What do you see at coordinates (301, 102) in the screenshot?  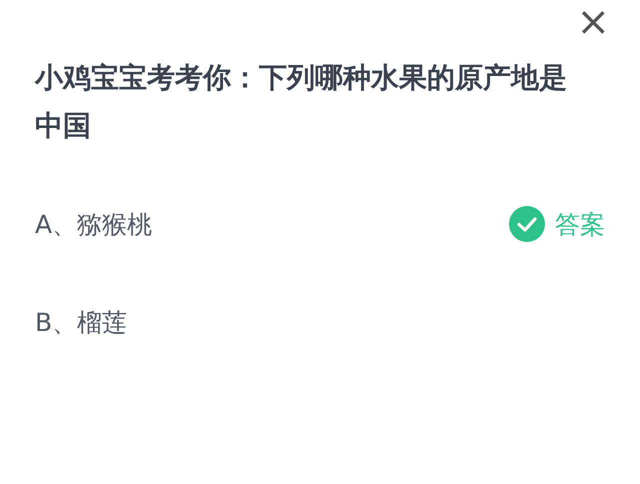 I see `question-text: 小鸡宝宝考考你：下列哪种水果的原产地是中国` at bounding box center [301, 102].